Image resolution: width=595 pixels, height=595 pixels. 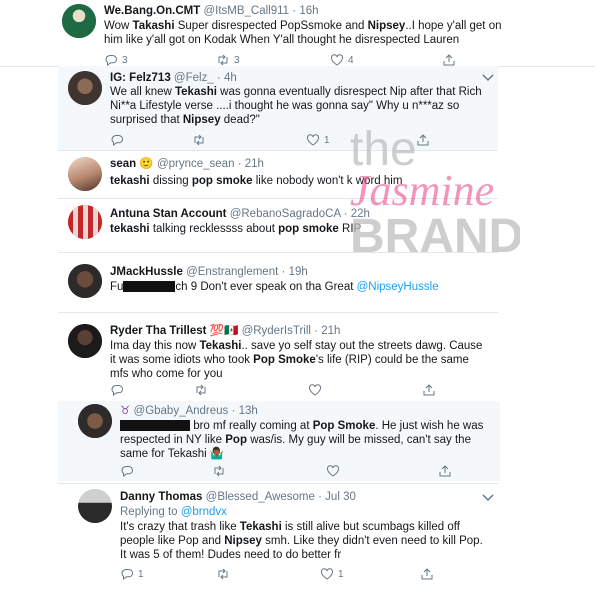 What do you see at coordinates (285, 214) in the screenshot?
I see `user-handle: @RebanoSagradoCA` at bounding box center [285, 214].